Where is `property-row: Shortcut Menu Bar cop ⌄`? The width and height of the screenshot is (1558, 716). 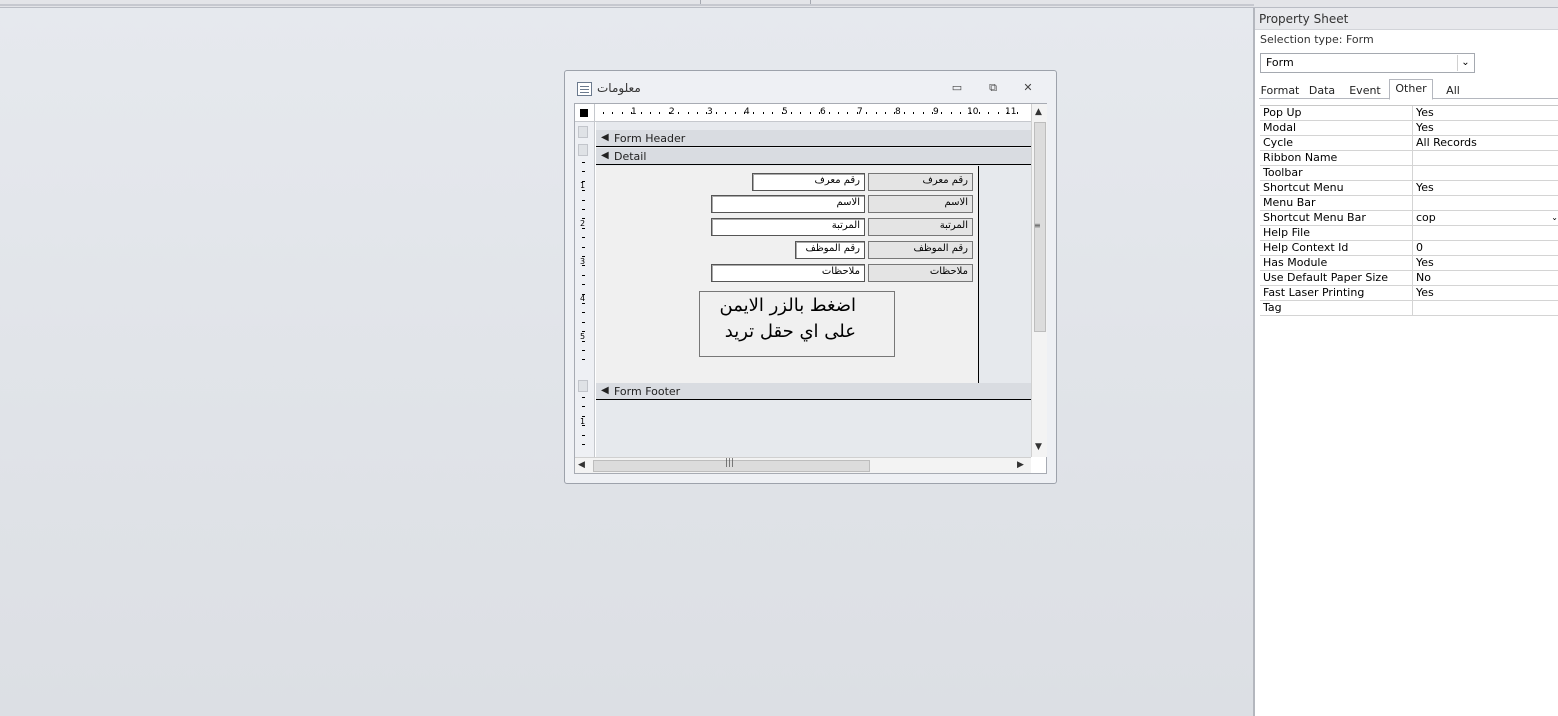 property-row: Shortcut Menu Bar cop ⌄ is located at coordinates (1409, 218).